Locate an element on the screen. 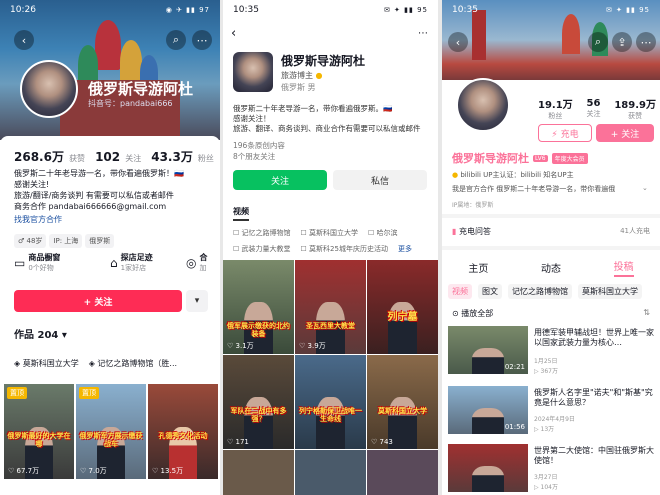 The image size is (660, 495). video-thumb-5: 列宁格勒保卫战唯一生命线 is located at coordinates (330, 402).